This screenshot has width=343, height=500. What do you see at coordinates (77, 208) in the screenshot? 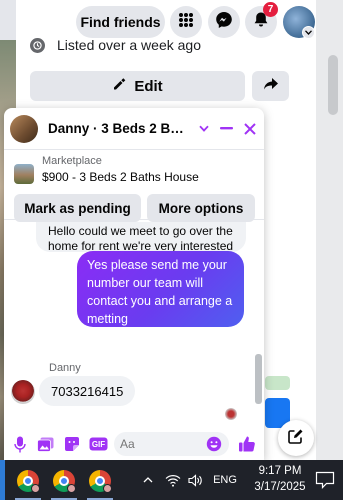
I see `mark-as-pending-button: Mark as pending` at bounding box center [77, 208].